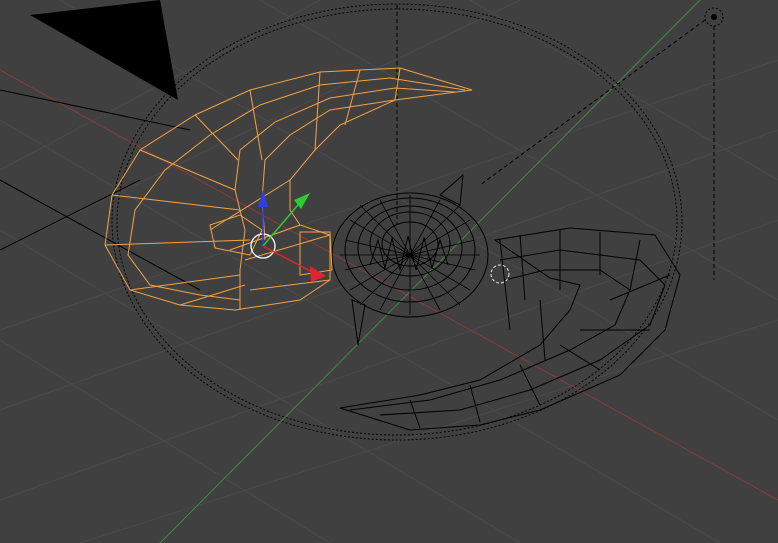 This screenshot has width=778, height=543. Describe the element at coordinates (288, 236) in the screenshot. I see `transform-gizmo` at that location.